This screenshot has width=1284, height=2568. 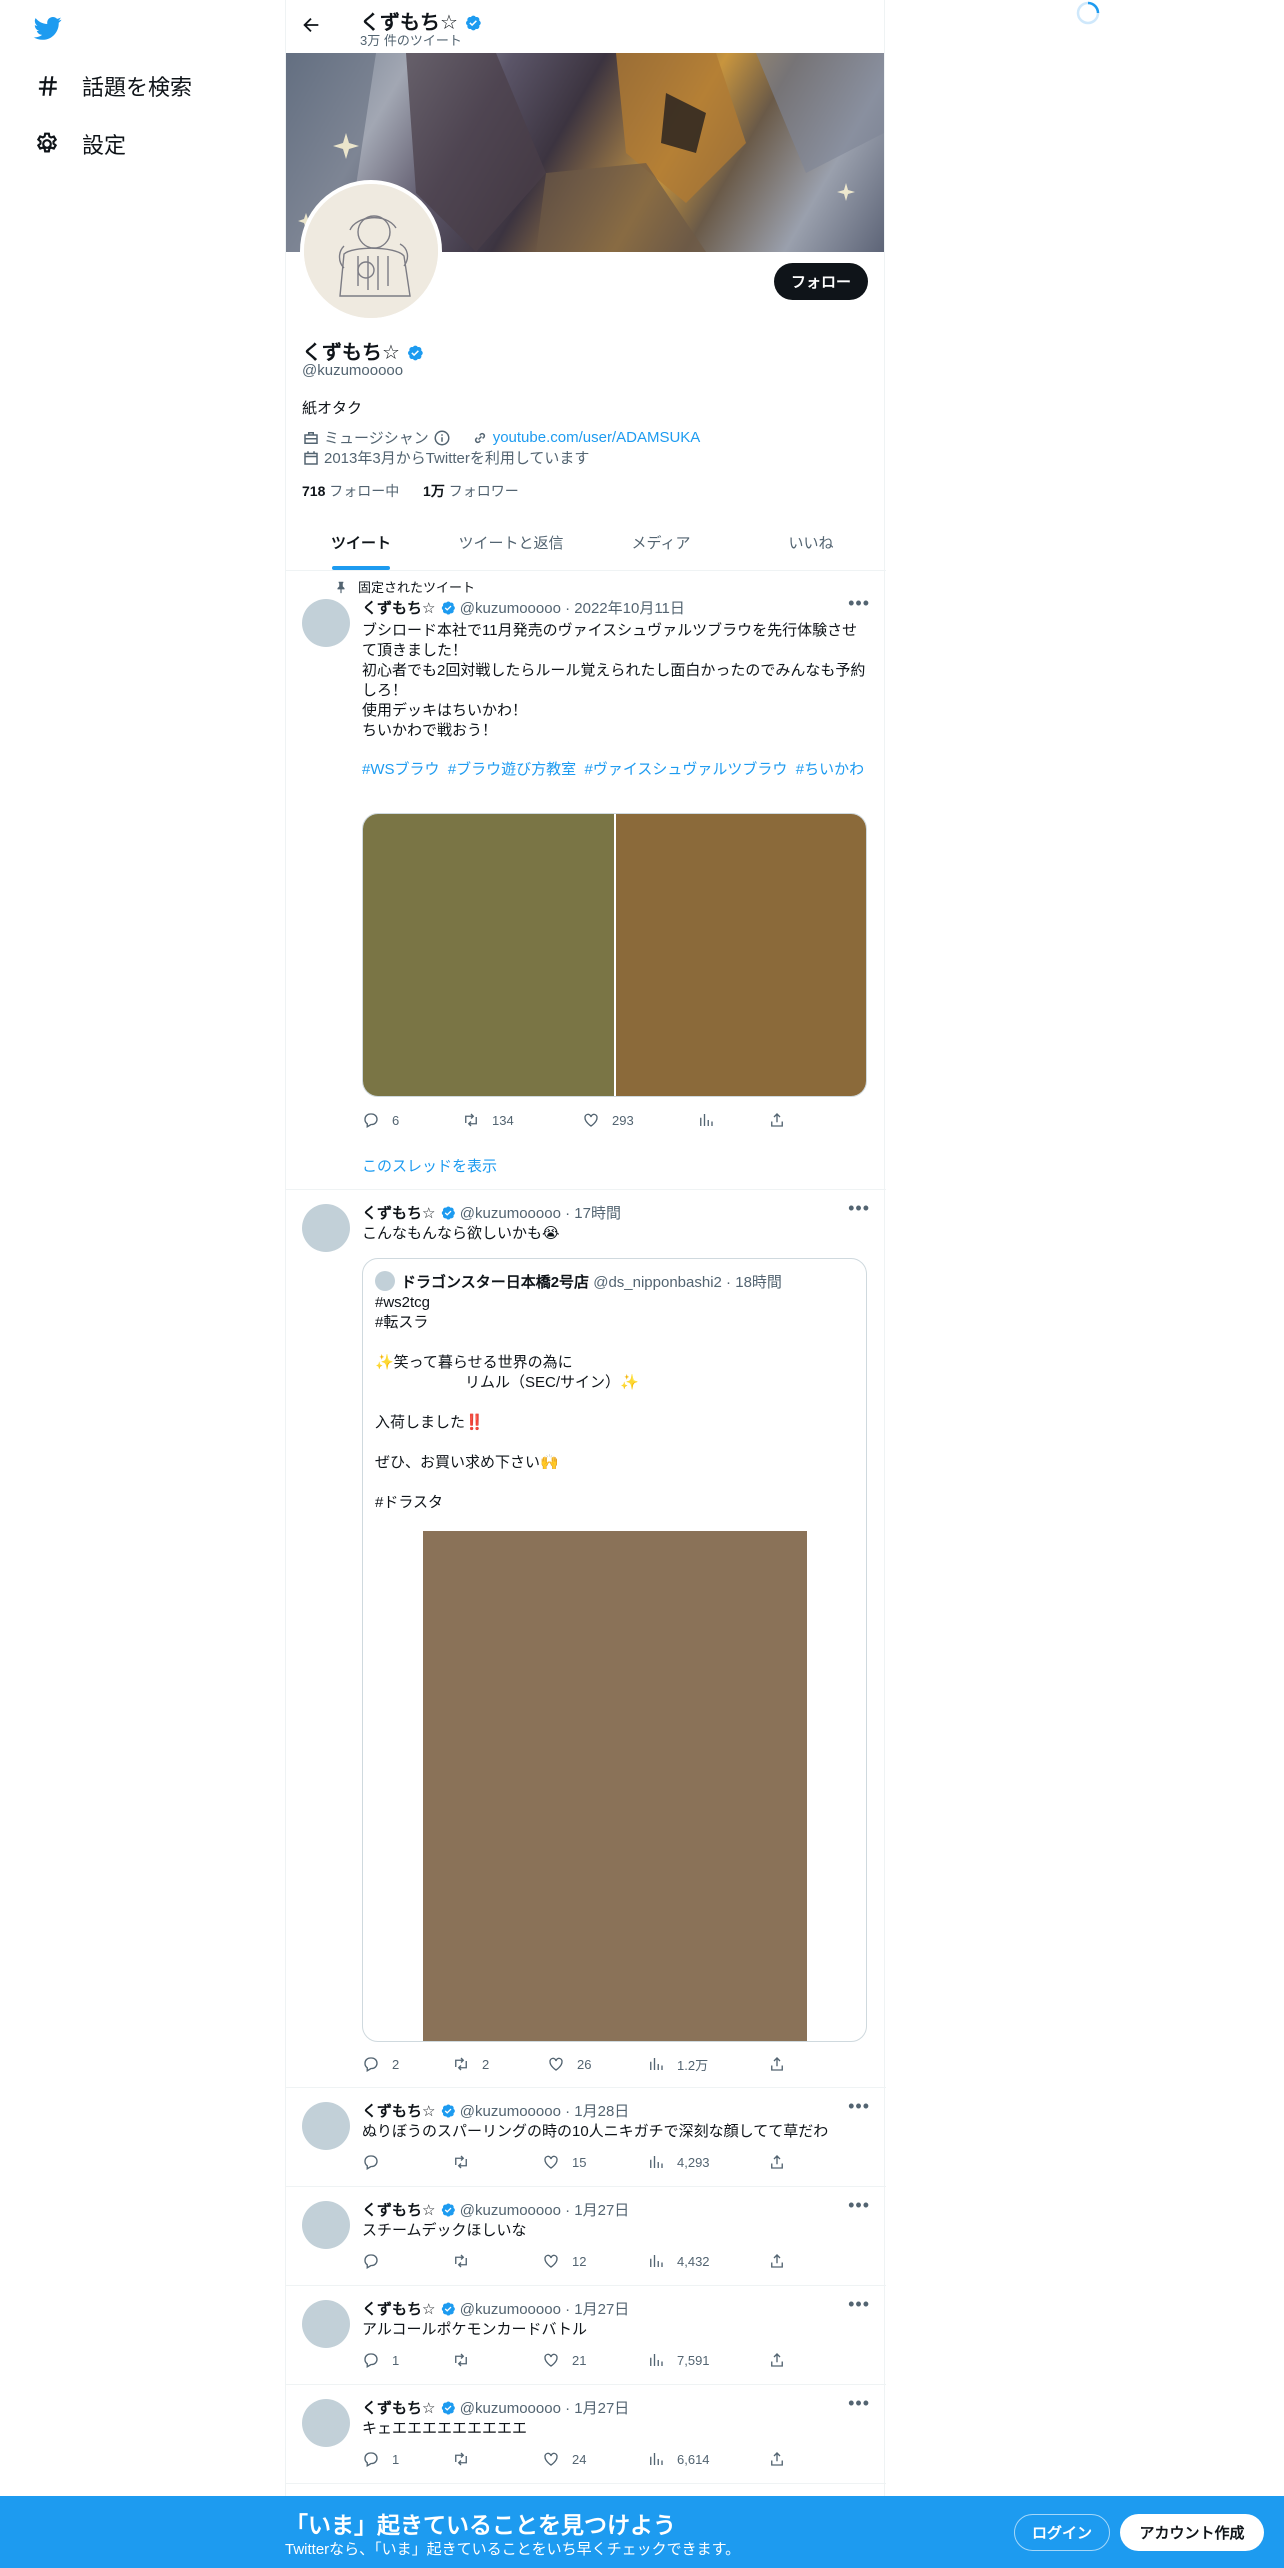 What do you see at coordinates (429, 1165) in the screenshot?
I see `show-thread-link: このスレッドを表示` at bounding box center [429, 1165].